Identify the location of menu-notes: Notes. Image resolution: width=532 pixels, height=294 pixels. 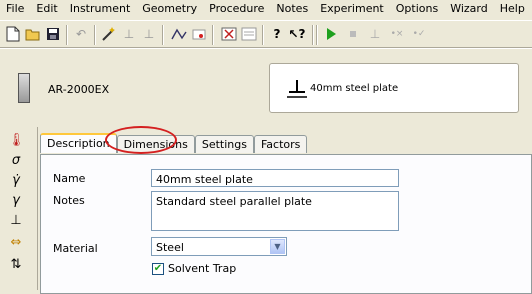
(292, 9).